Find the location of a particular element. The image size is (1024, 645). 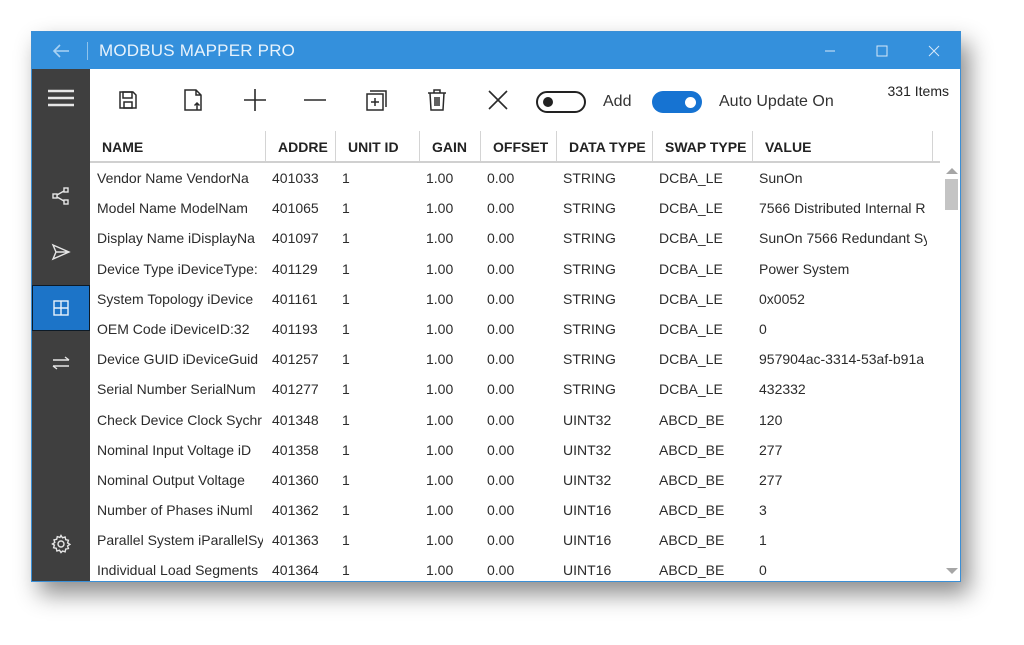

cell-name: System Topology iDevice is located at coordinates (176, 299).